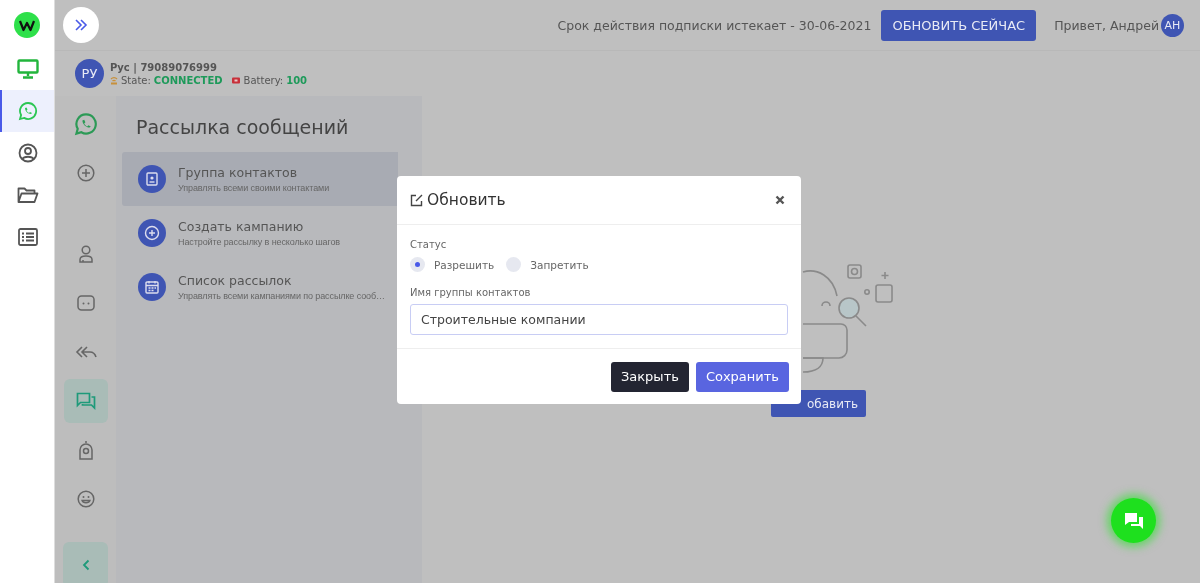  I want to click on menu-item-title: Список рассылок, so click(235, 280).